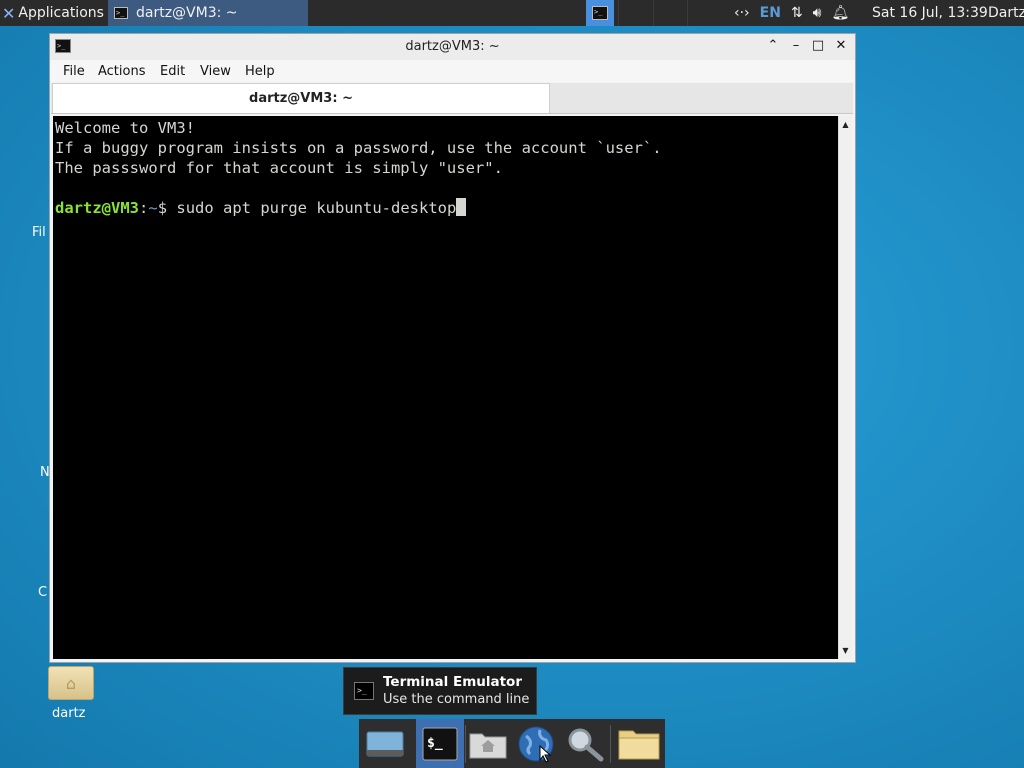 Image resolution: width=1024 pixels, height=768 pixels. I want to click on close-button: ✕, so click(841, 45).